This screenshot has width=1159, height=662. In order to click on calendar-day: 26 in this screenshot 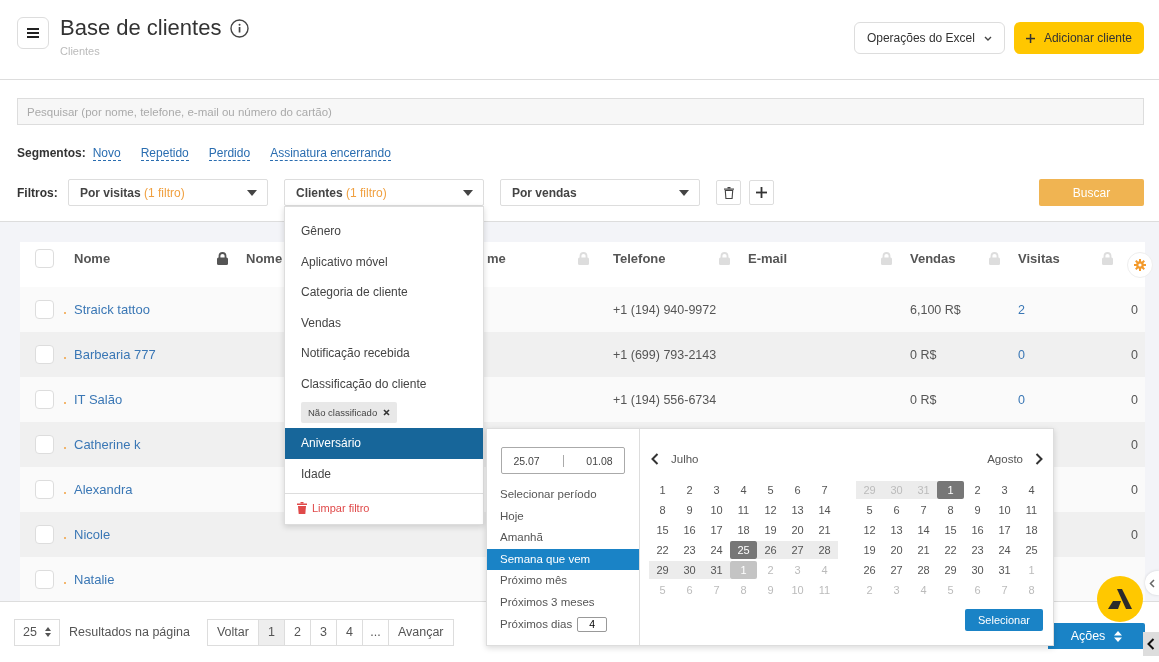, I will do `click(770, 550)`.